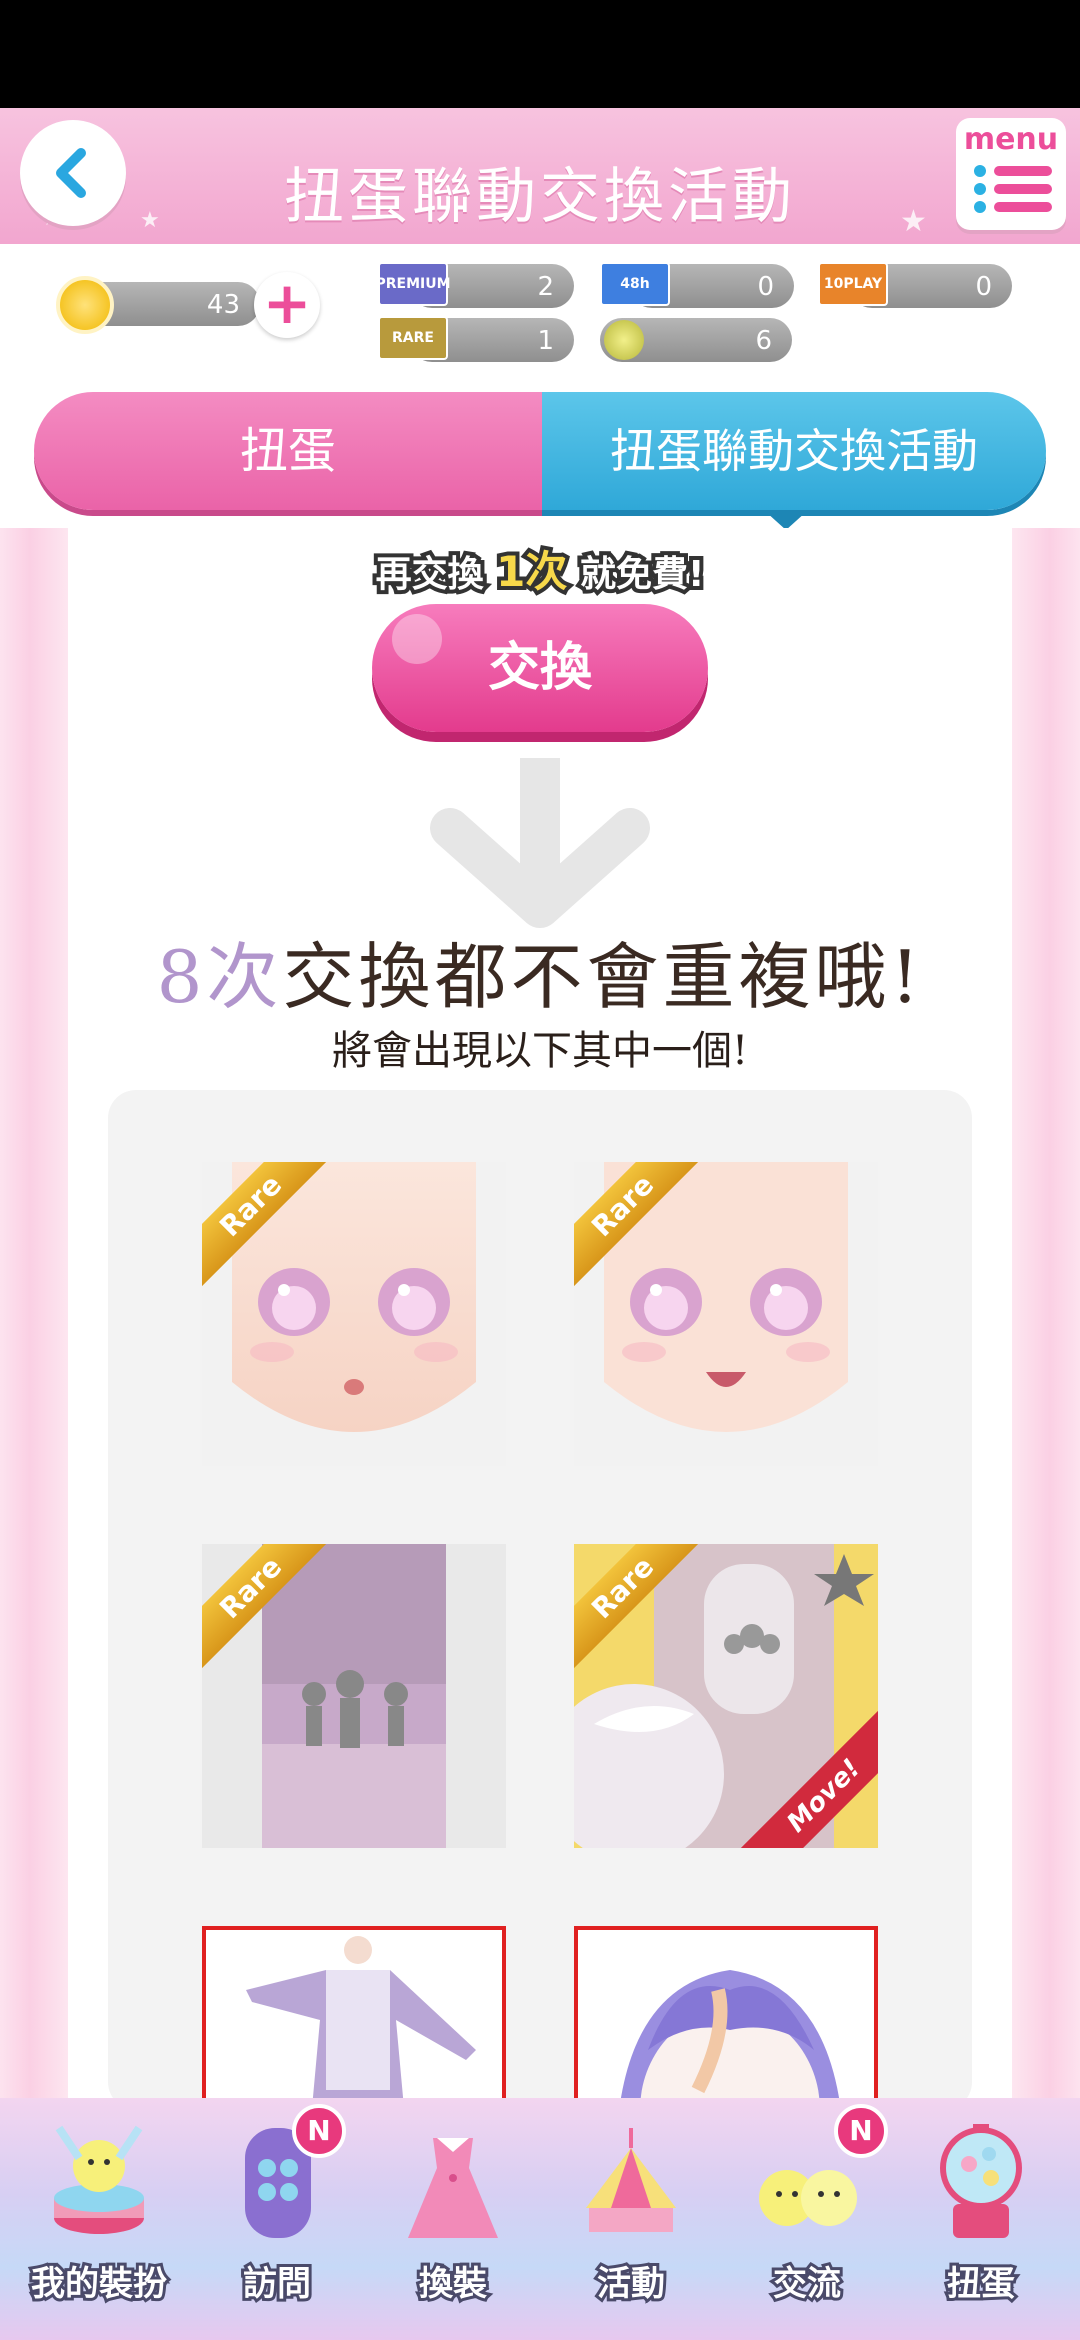 The image size is (1080, 2340). I want to click on no-duplicate-headline: 8次交換都不會重複哦!, so click(540, 970).